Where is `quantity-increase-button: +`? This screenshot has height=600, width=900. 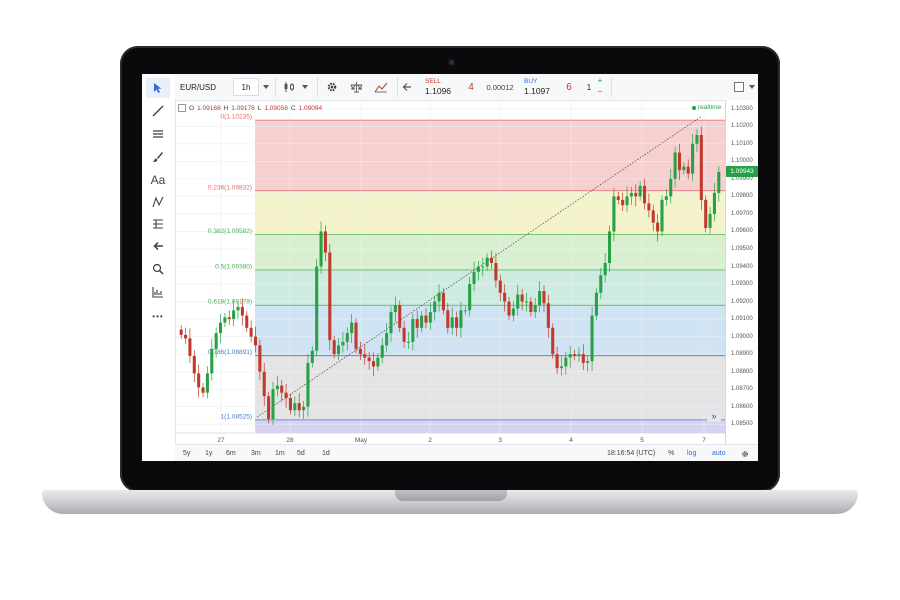 quantity-increase-button: + is located at coordinates (600, 80).